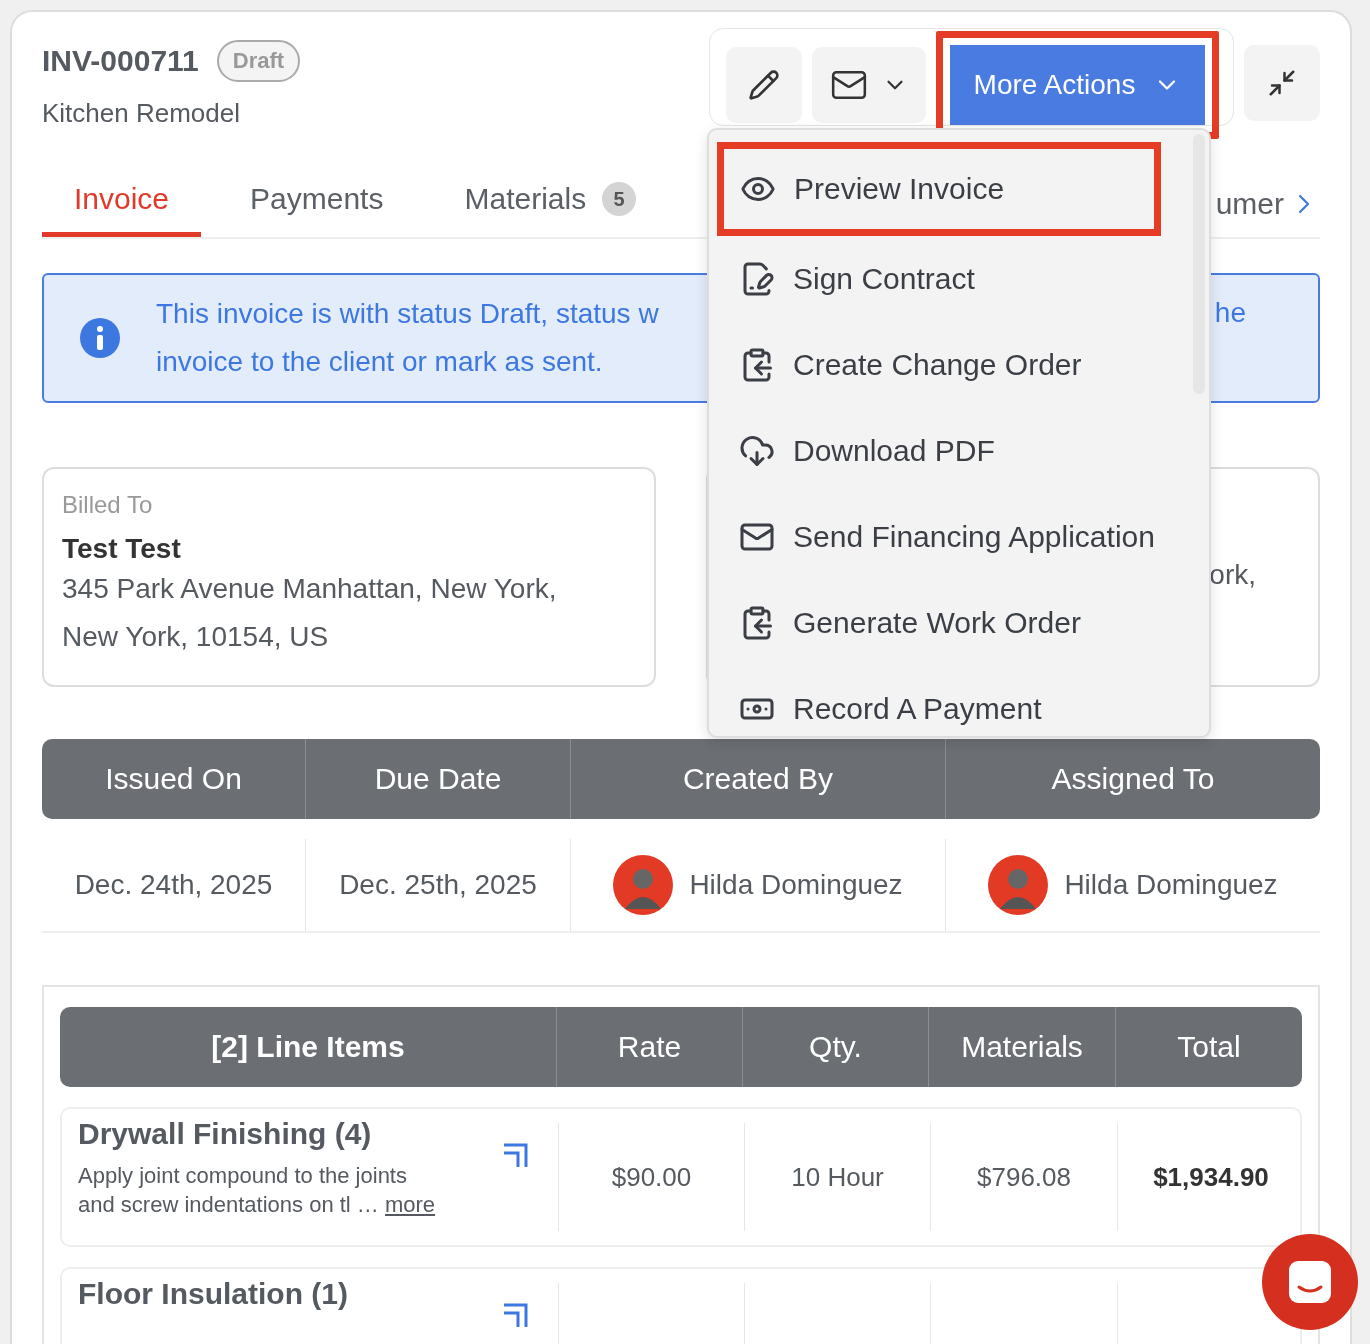  I want to click on column-header: Assigned To, so click(1132, 779).